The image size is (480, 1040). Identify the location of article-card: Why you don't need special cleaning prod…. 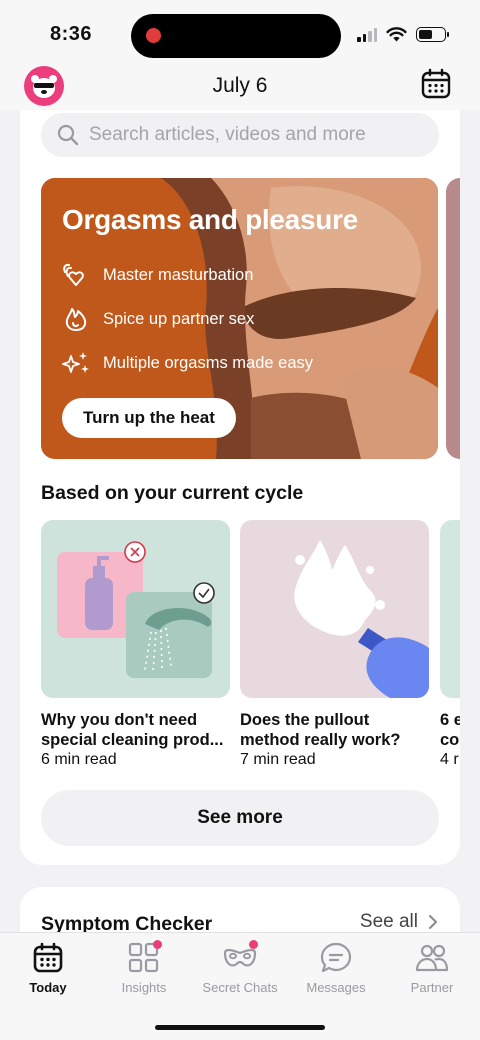
(135, 645).